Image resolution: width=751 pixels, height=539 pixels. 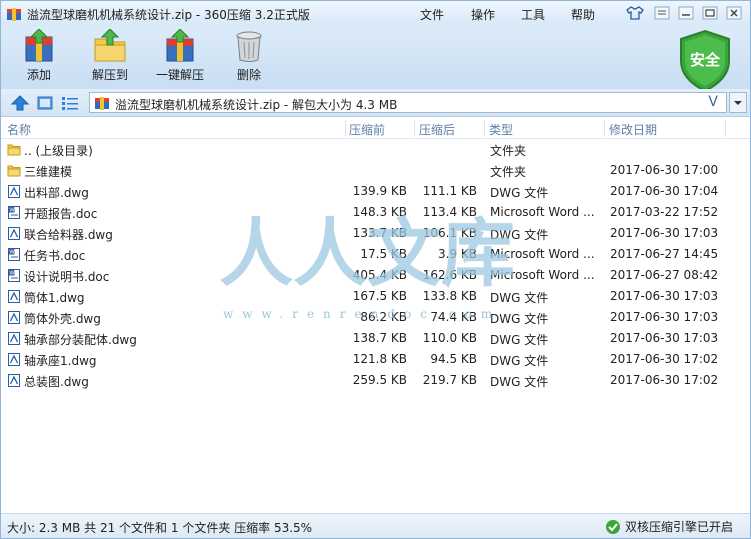 What do you see at coordinates (39, 58) in the screenshot?
I see `add-button: 添加` at bounding box center [39, 58].